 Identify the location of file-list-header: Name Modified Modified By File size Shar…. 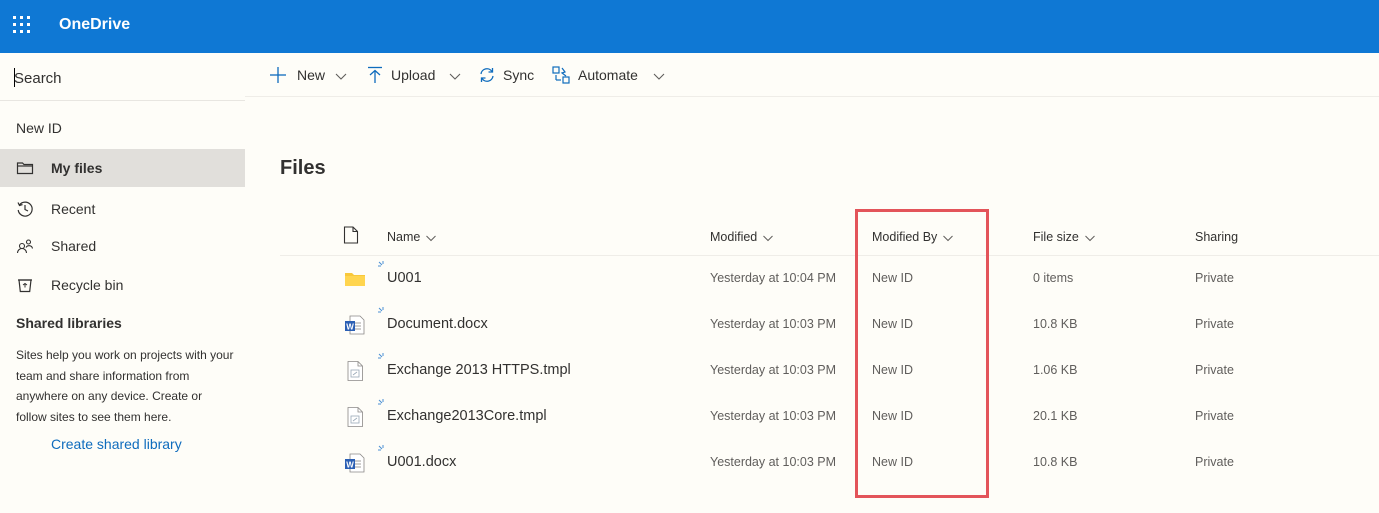
(829, 237).